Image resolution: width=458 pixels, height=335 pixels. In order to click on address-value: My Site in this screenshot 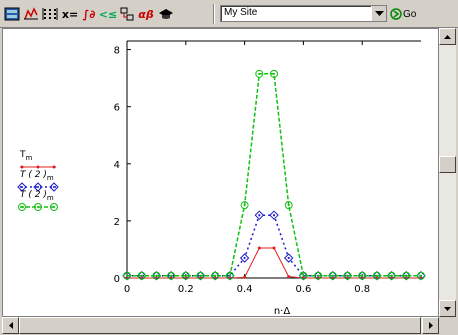, I will do `click(240, 12)`.